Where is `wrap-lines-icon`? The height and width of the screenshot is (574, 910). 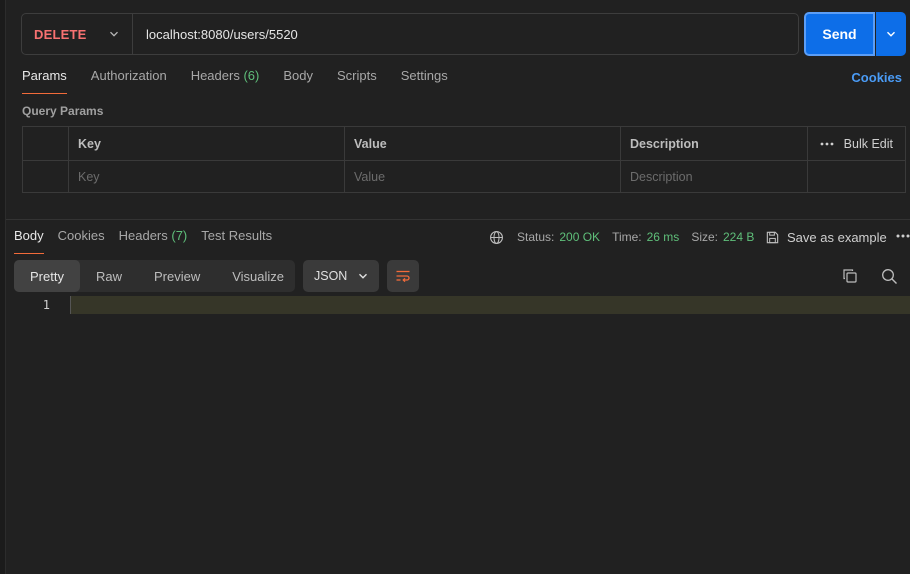
wrap-lines-icon is located at coordinates (403, 276).